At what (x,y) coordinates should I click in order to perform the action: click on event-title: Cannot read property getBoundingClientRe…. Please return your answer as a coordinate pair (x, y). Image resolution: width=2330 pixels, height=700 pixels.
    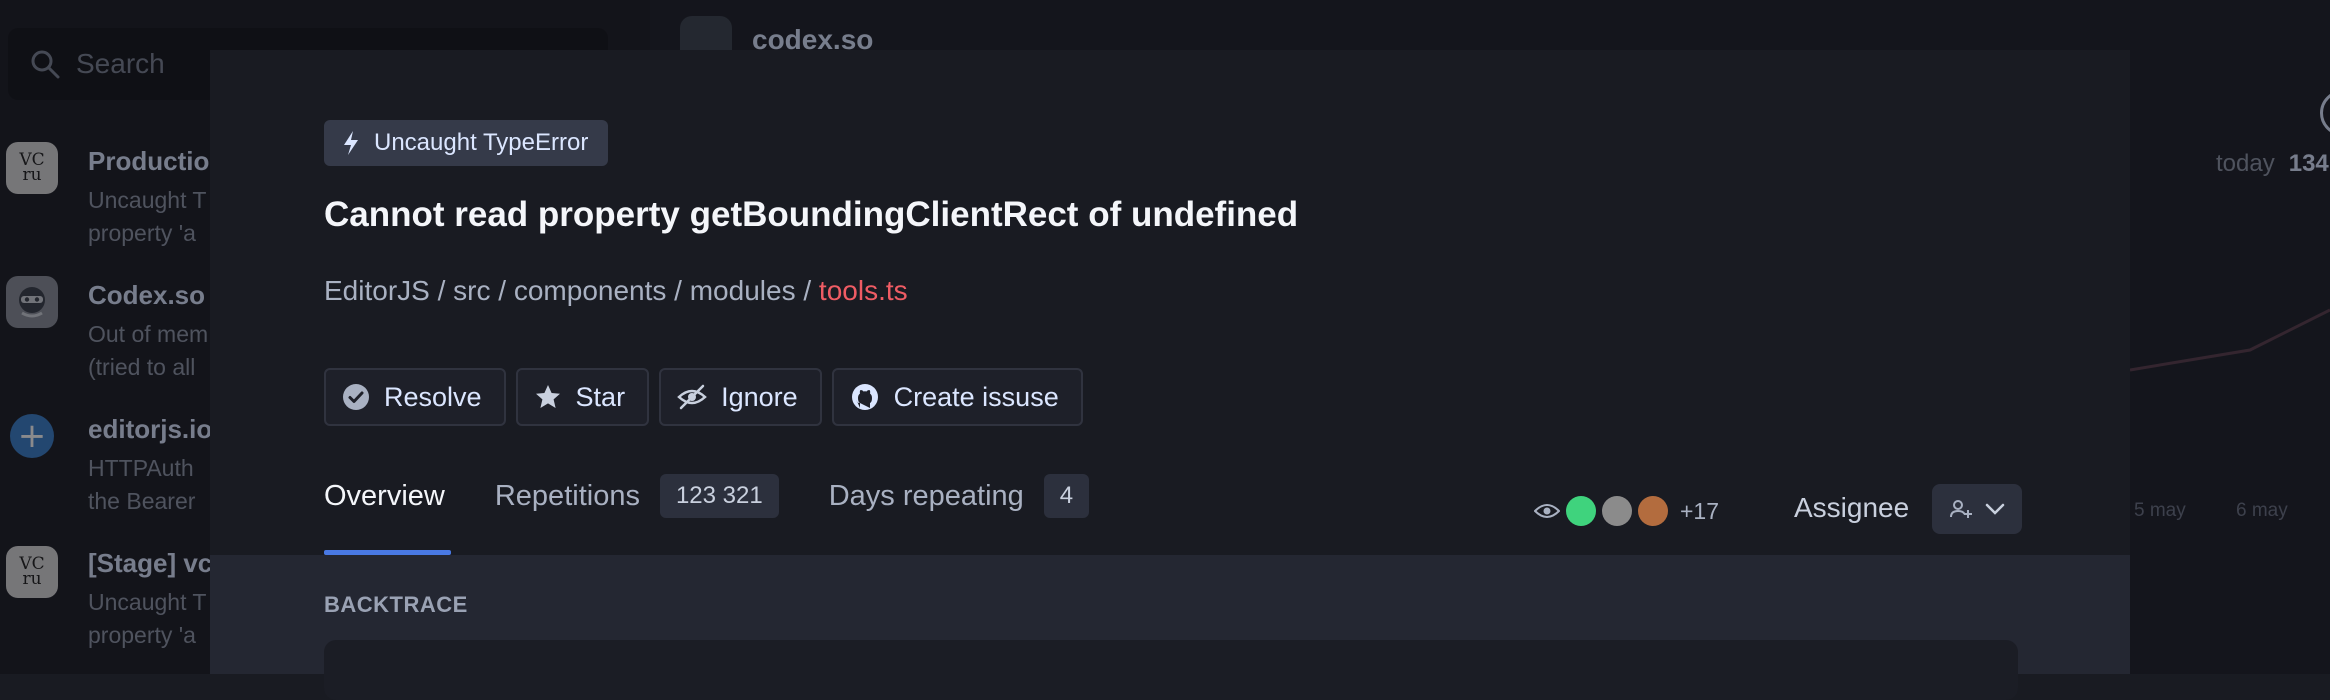
    Looking at the image, I should click on (811, 214).